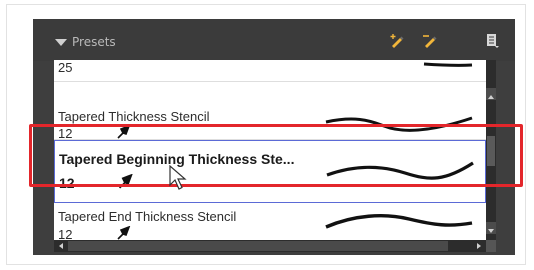  Describe the element at coordinates (178, 177) in the screenshot. I see `mouse-cursor-icon` at that location.